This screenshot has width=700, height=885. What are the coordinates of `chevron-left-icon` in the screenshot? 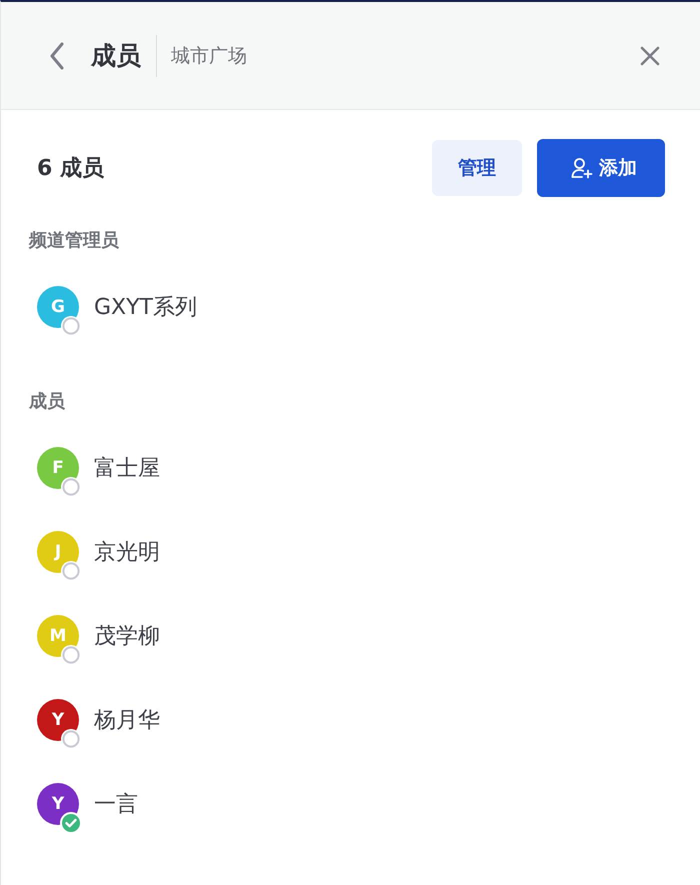 It's located at (57, 56).